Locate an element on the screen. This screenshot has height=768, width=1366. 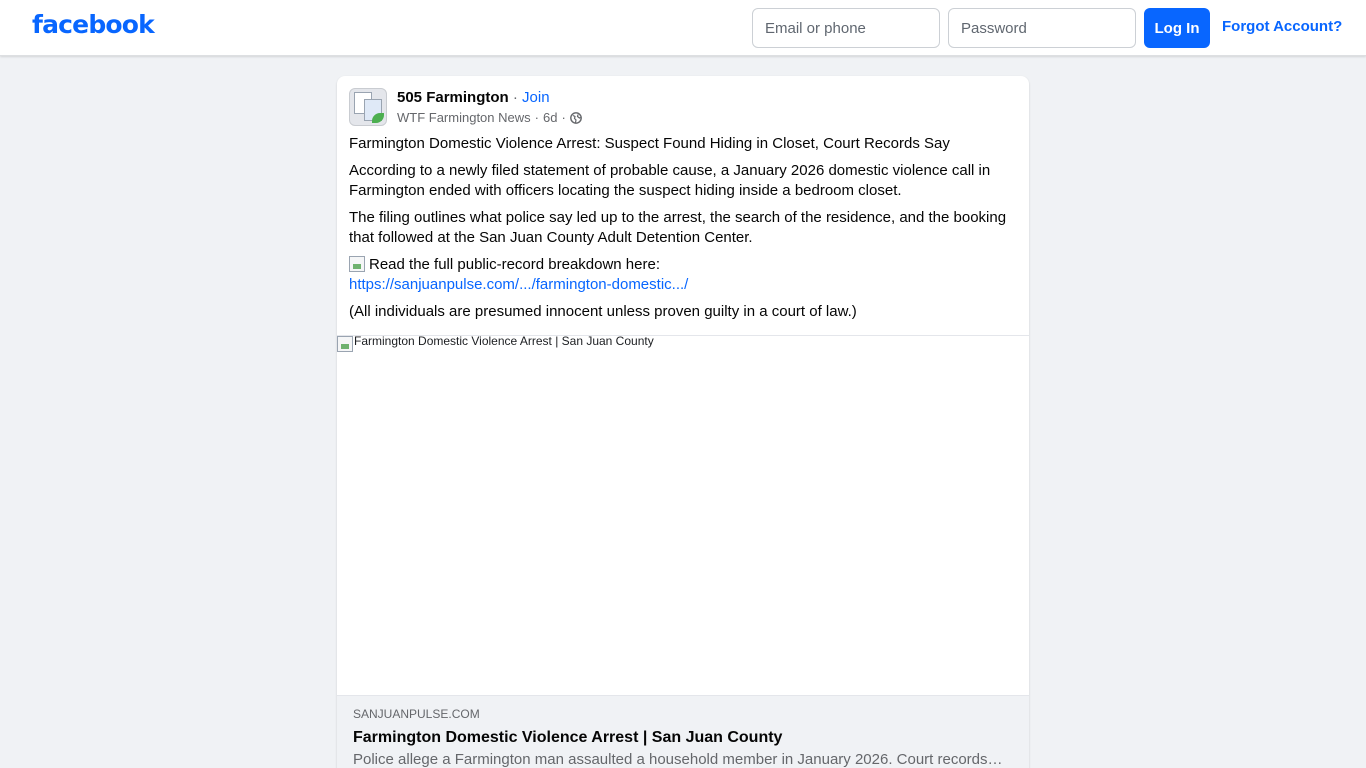
join-link: Join is located at coordinates (536, 97).